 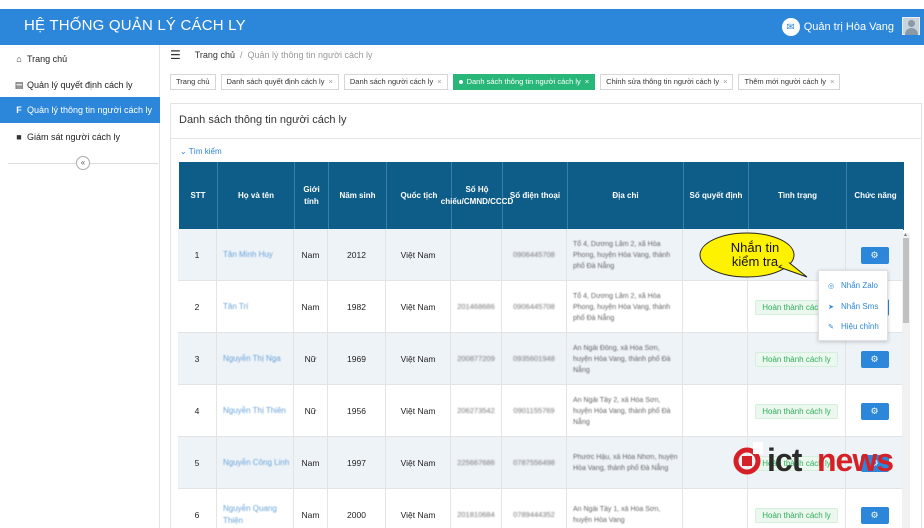 What do you see at coordinates (80, 85) in the screenshot?
I see `sidebar-item-decisions: ▤ Quản lý quyết định cách ly` at bounding box center [80, 85].